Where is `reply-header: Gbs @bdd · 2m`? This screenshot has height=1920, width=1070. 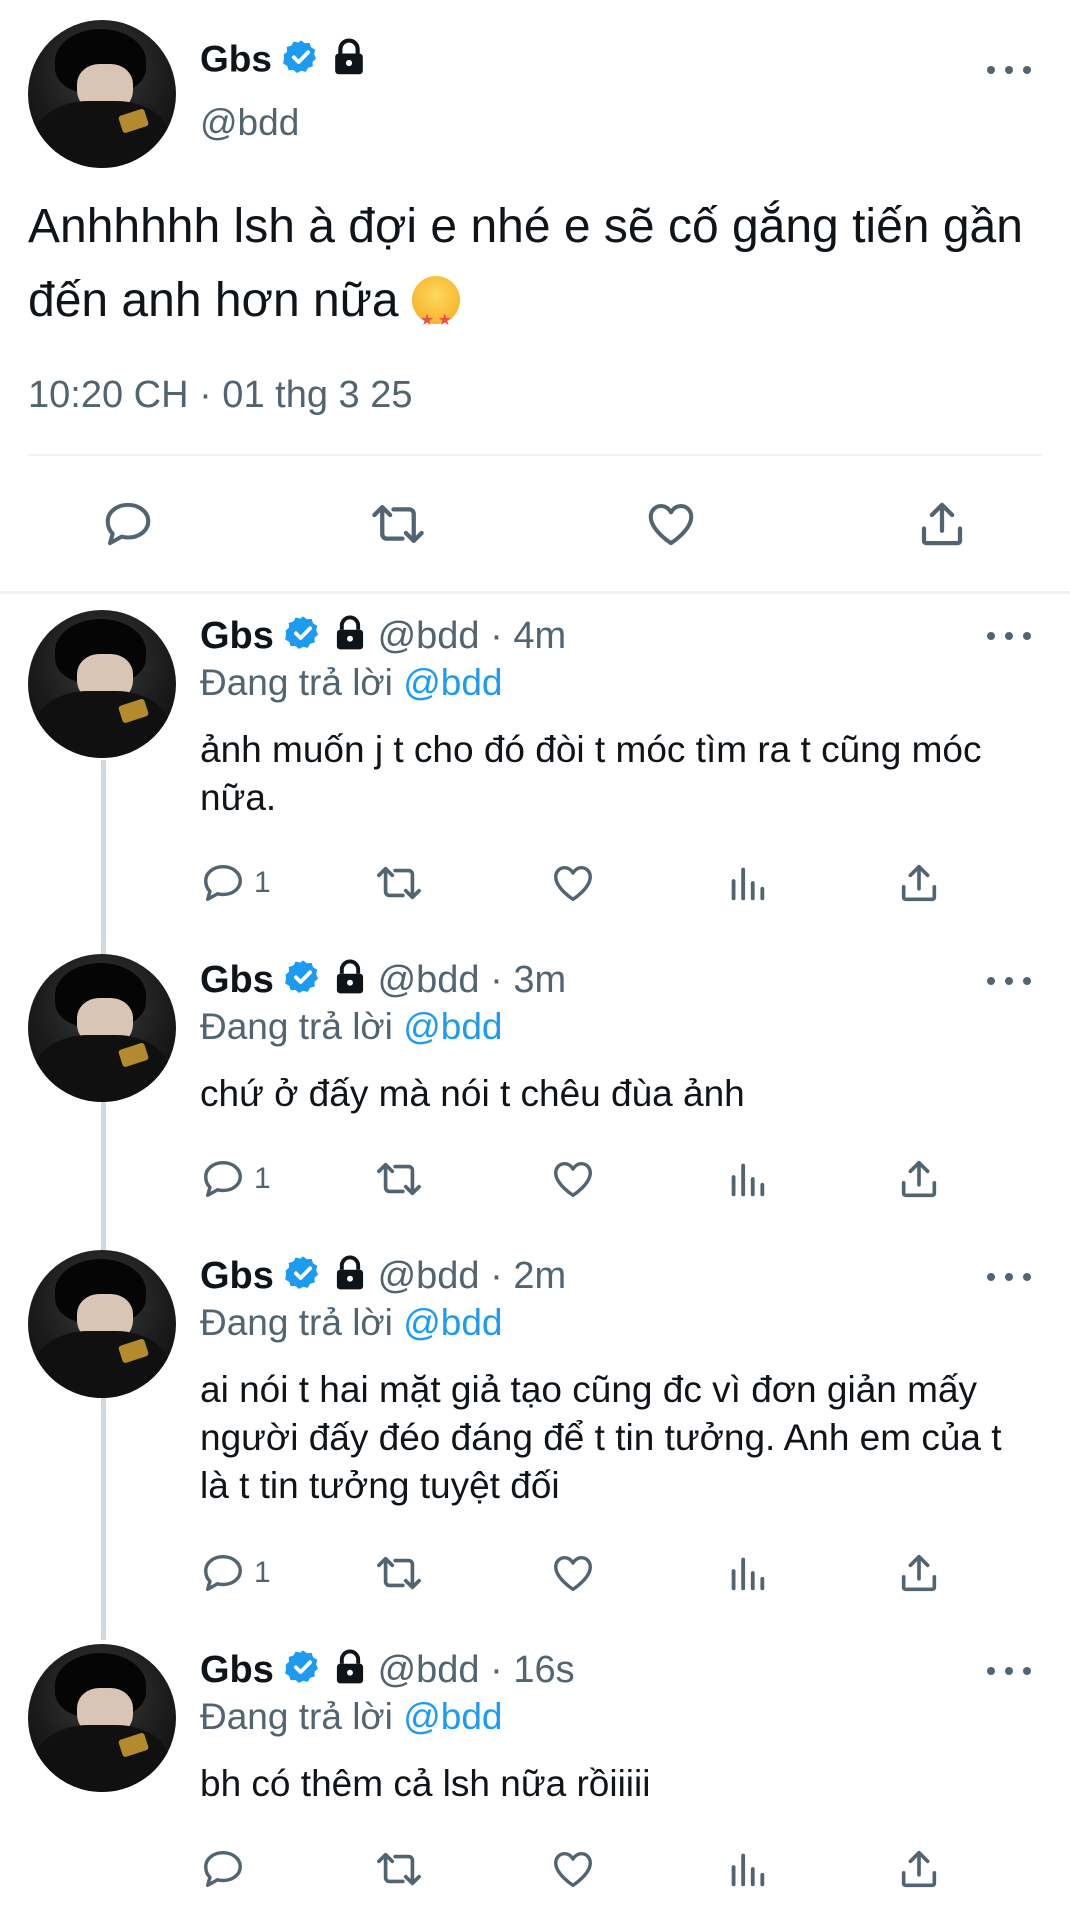
reply-header: Gbs @bdd · 2m is located at coordinates (383, 1278).